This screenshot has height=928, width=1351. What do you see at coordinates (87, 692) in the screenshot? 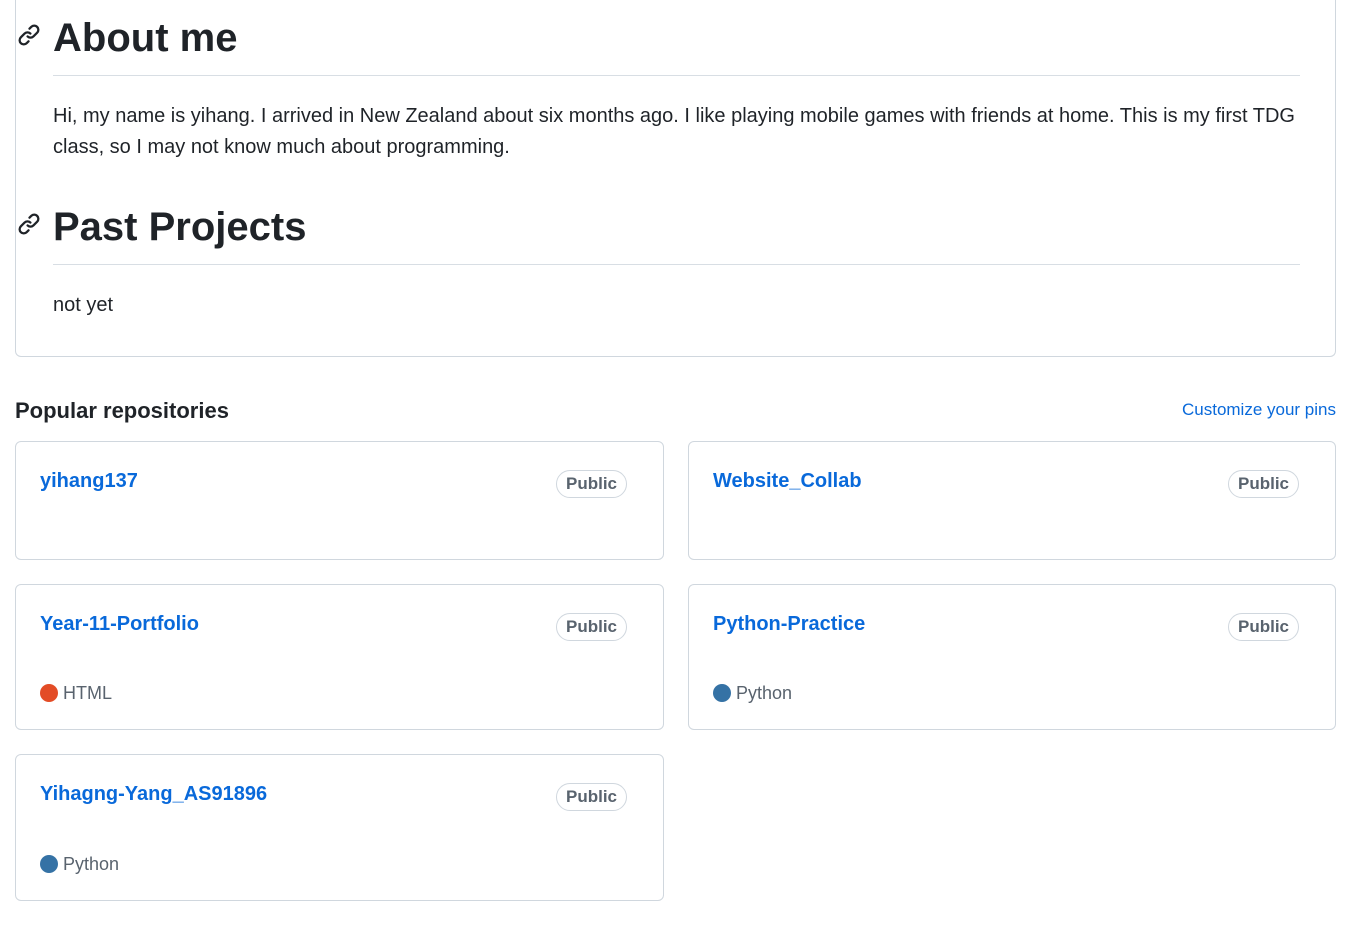
I see `language-name: HTML` at bounding box center [87, 692].